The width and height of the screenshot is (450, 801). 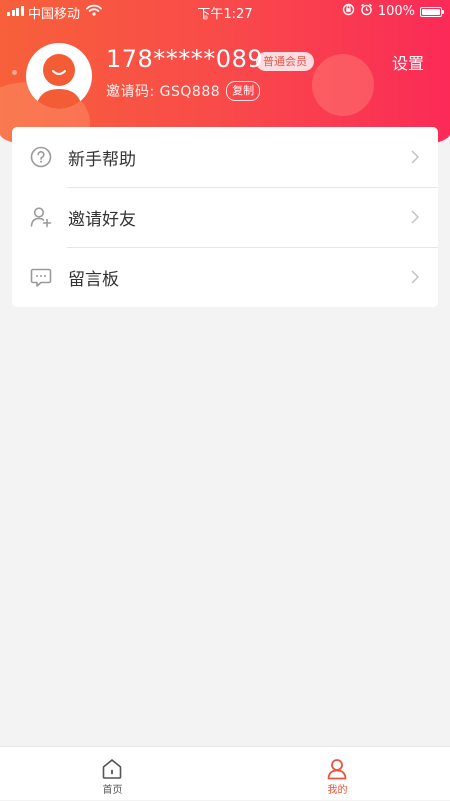 I want to click on menu-item-label: 新手帮助, so click(x=102, y=159).